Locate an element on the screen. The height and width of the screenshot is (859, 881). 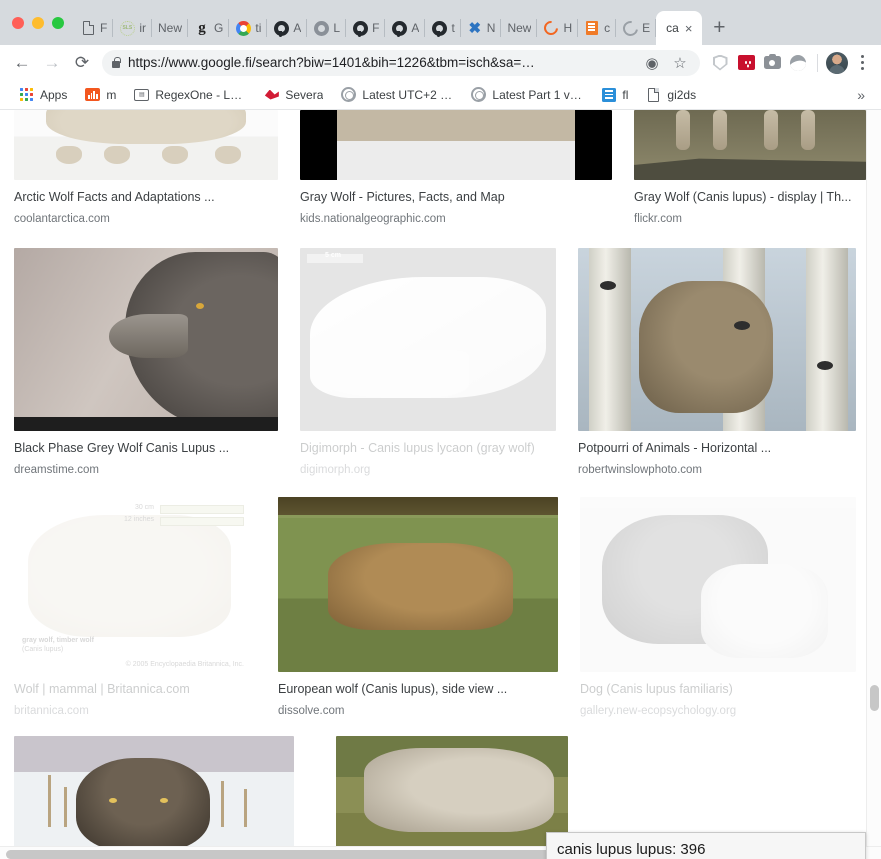
lock-icon is located at coordinates (116, 62).